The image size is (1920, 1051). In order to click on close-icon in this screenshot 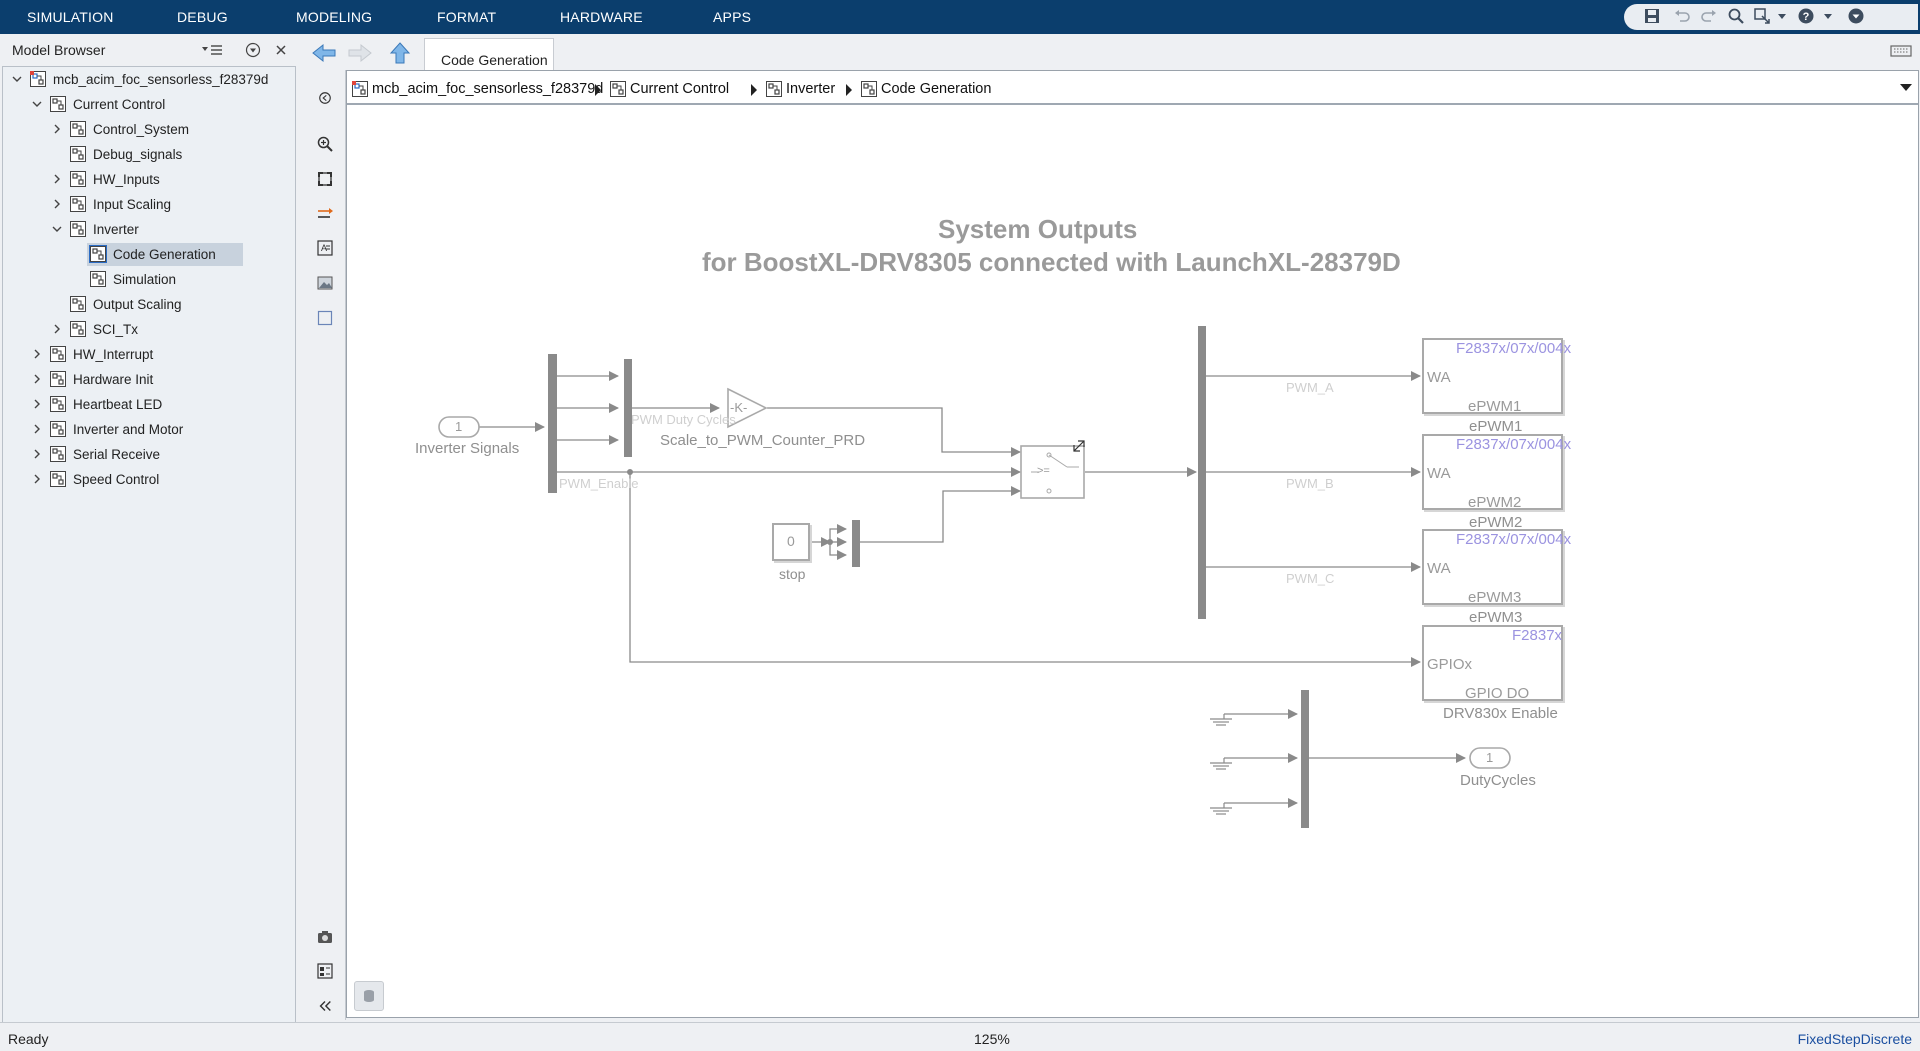, I will do `click(281, 50)`.